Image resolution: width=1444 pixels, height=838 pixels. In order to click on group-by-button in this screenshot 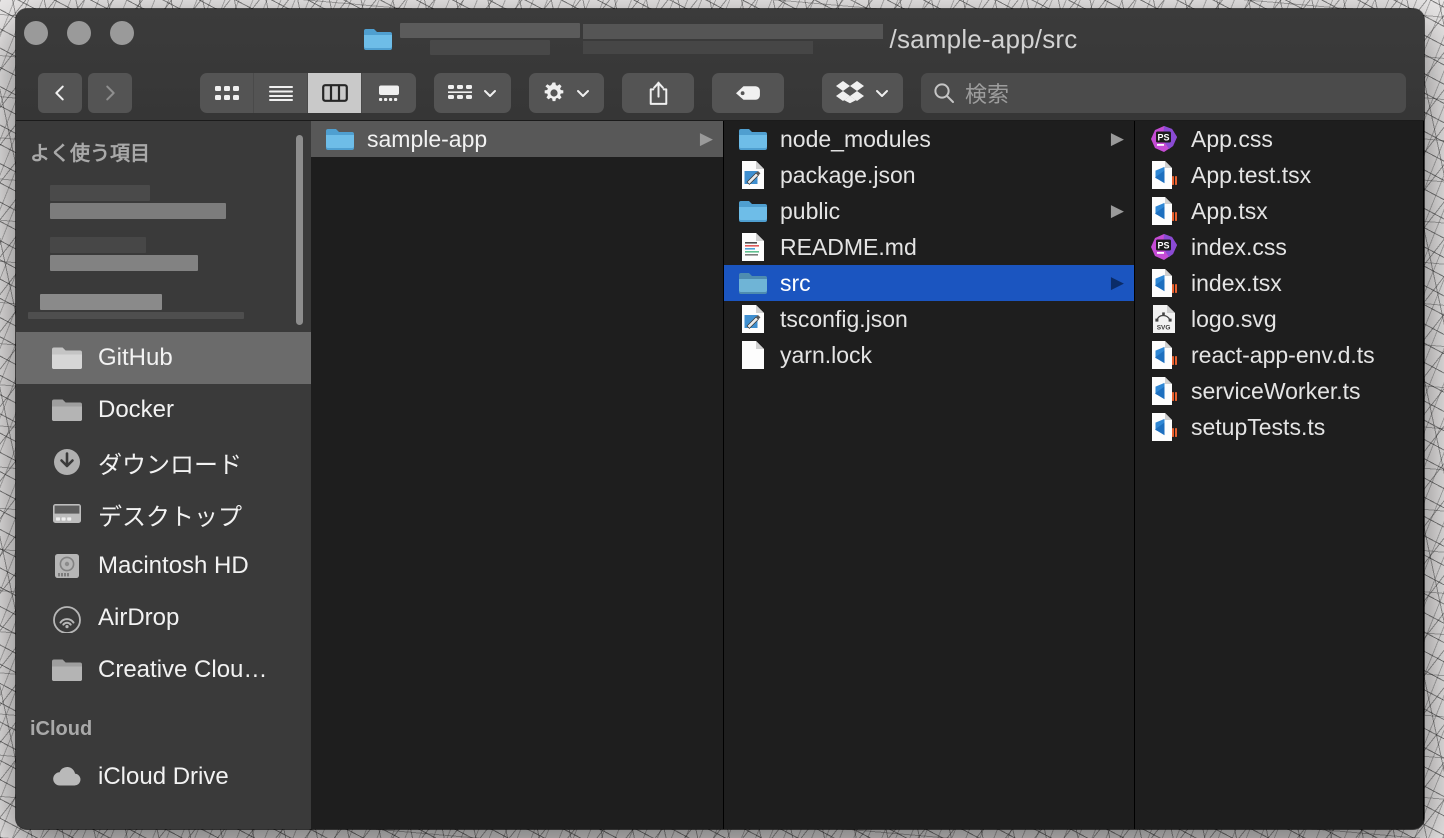, I will do `click(472, 93)`.